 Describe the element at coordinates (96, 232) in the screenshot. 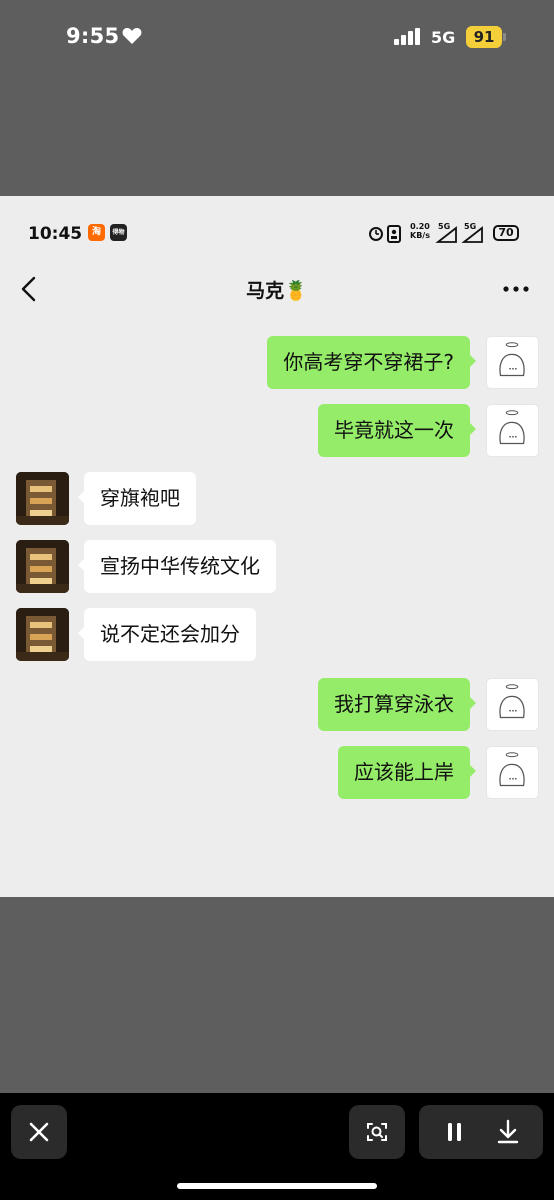

I see `taobao-badge-icon: 淘` at that location.